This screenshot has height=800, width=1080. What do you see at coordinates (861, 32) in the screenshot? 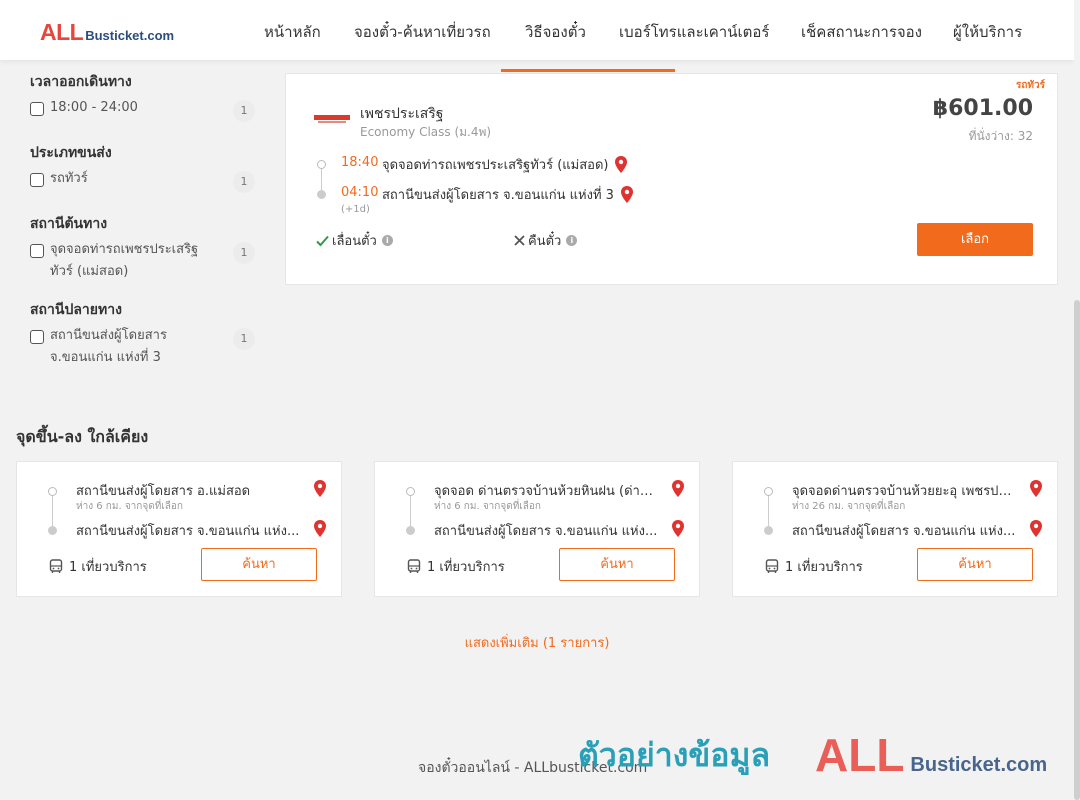
I see `nav-item-booking-status: เช็คสถานะการจอง` at bounding box center [861, 32].